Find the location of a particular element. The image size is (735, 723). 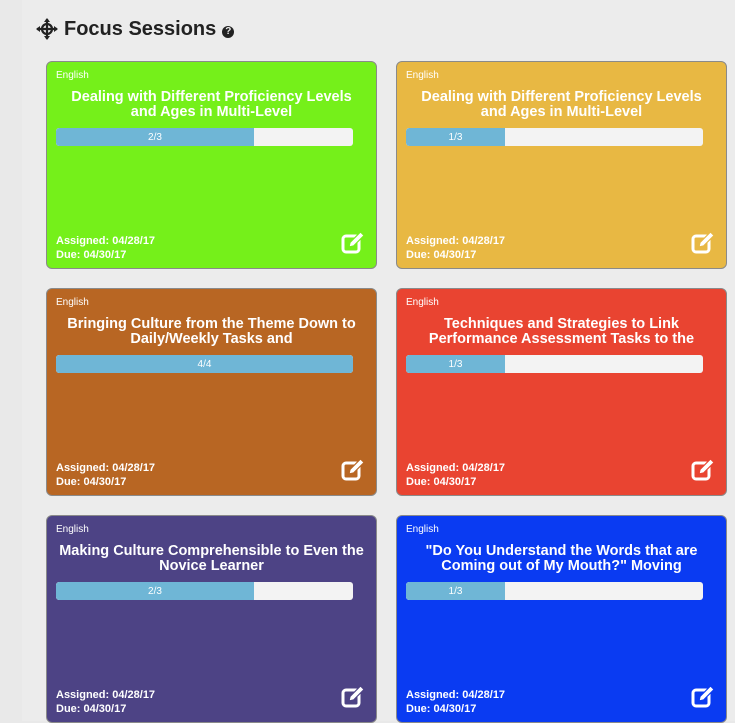

section-header: Focus Sessions ? is located at coordinates (135, 29).